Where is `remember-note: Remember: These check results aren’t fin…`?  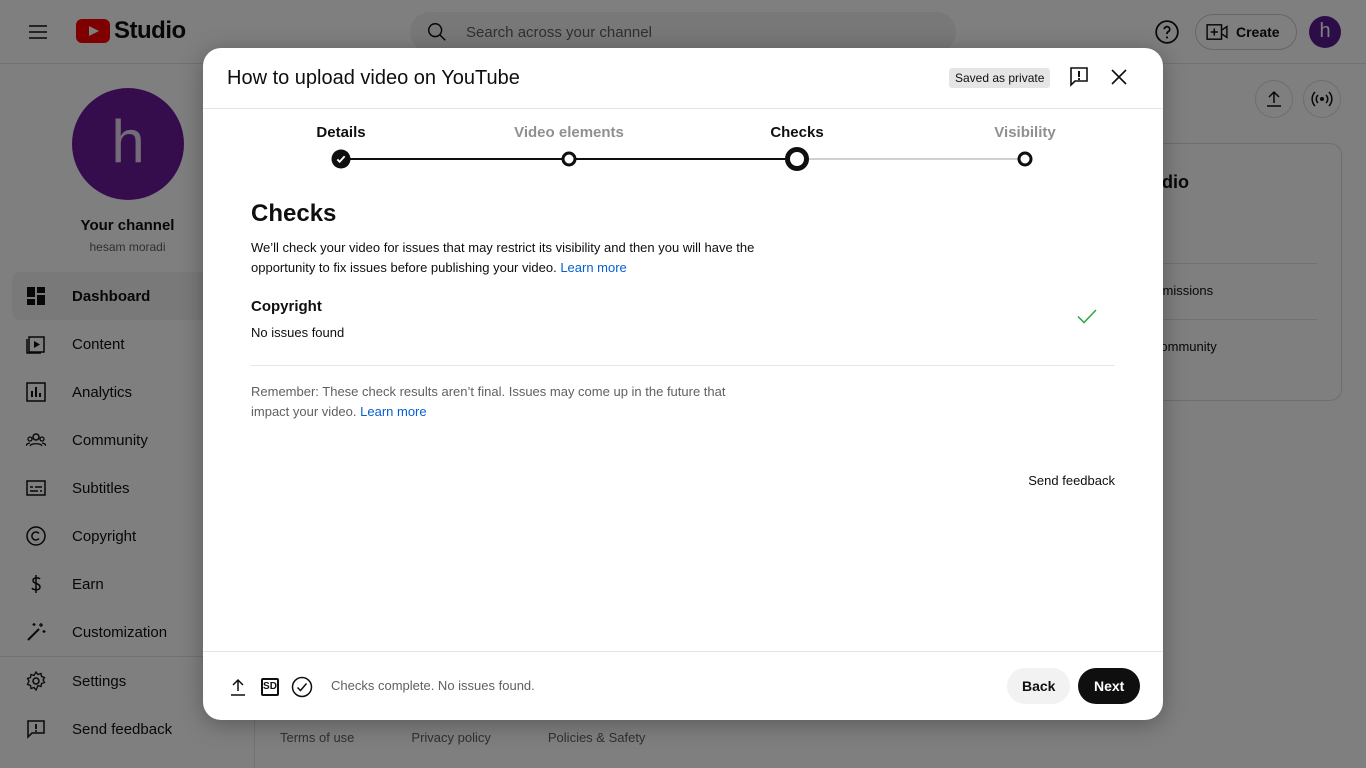
remember-note: Remember: These check results aren’t fin… is located at coordinates (501, 402).